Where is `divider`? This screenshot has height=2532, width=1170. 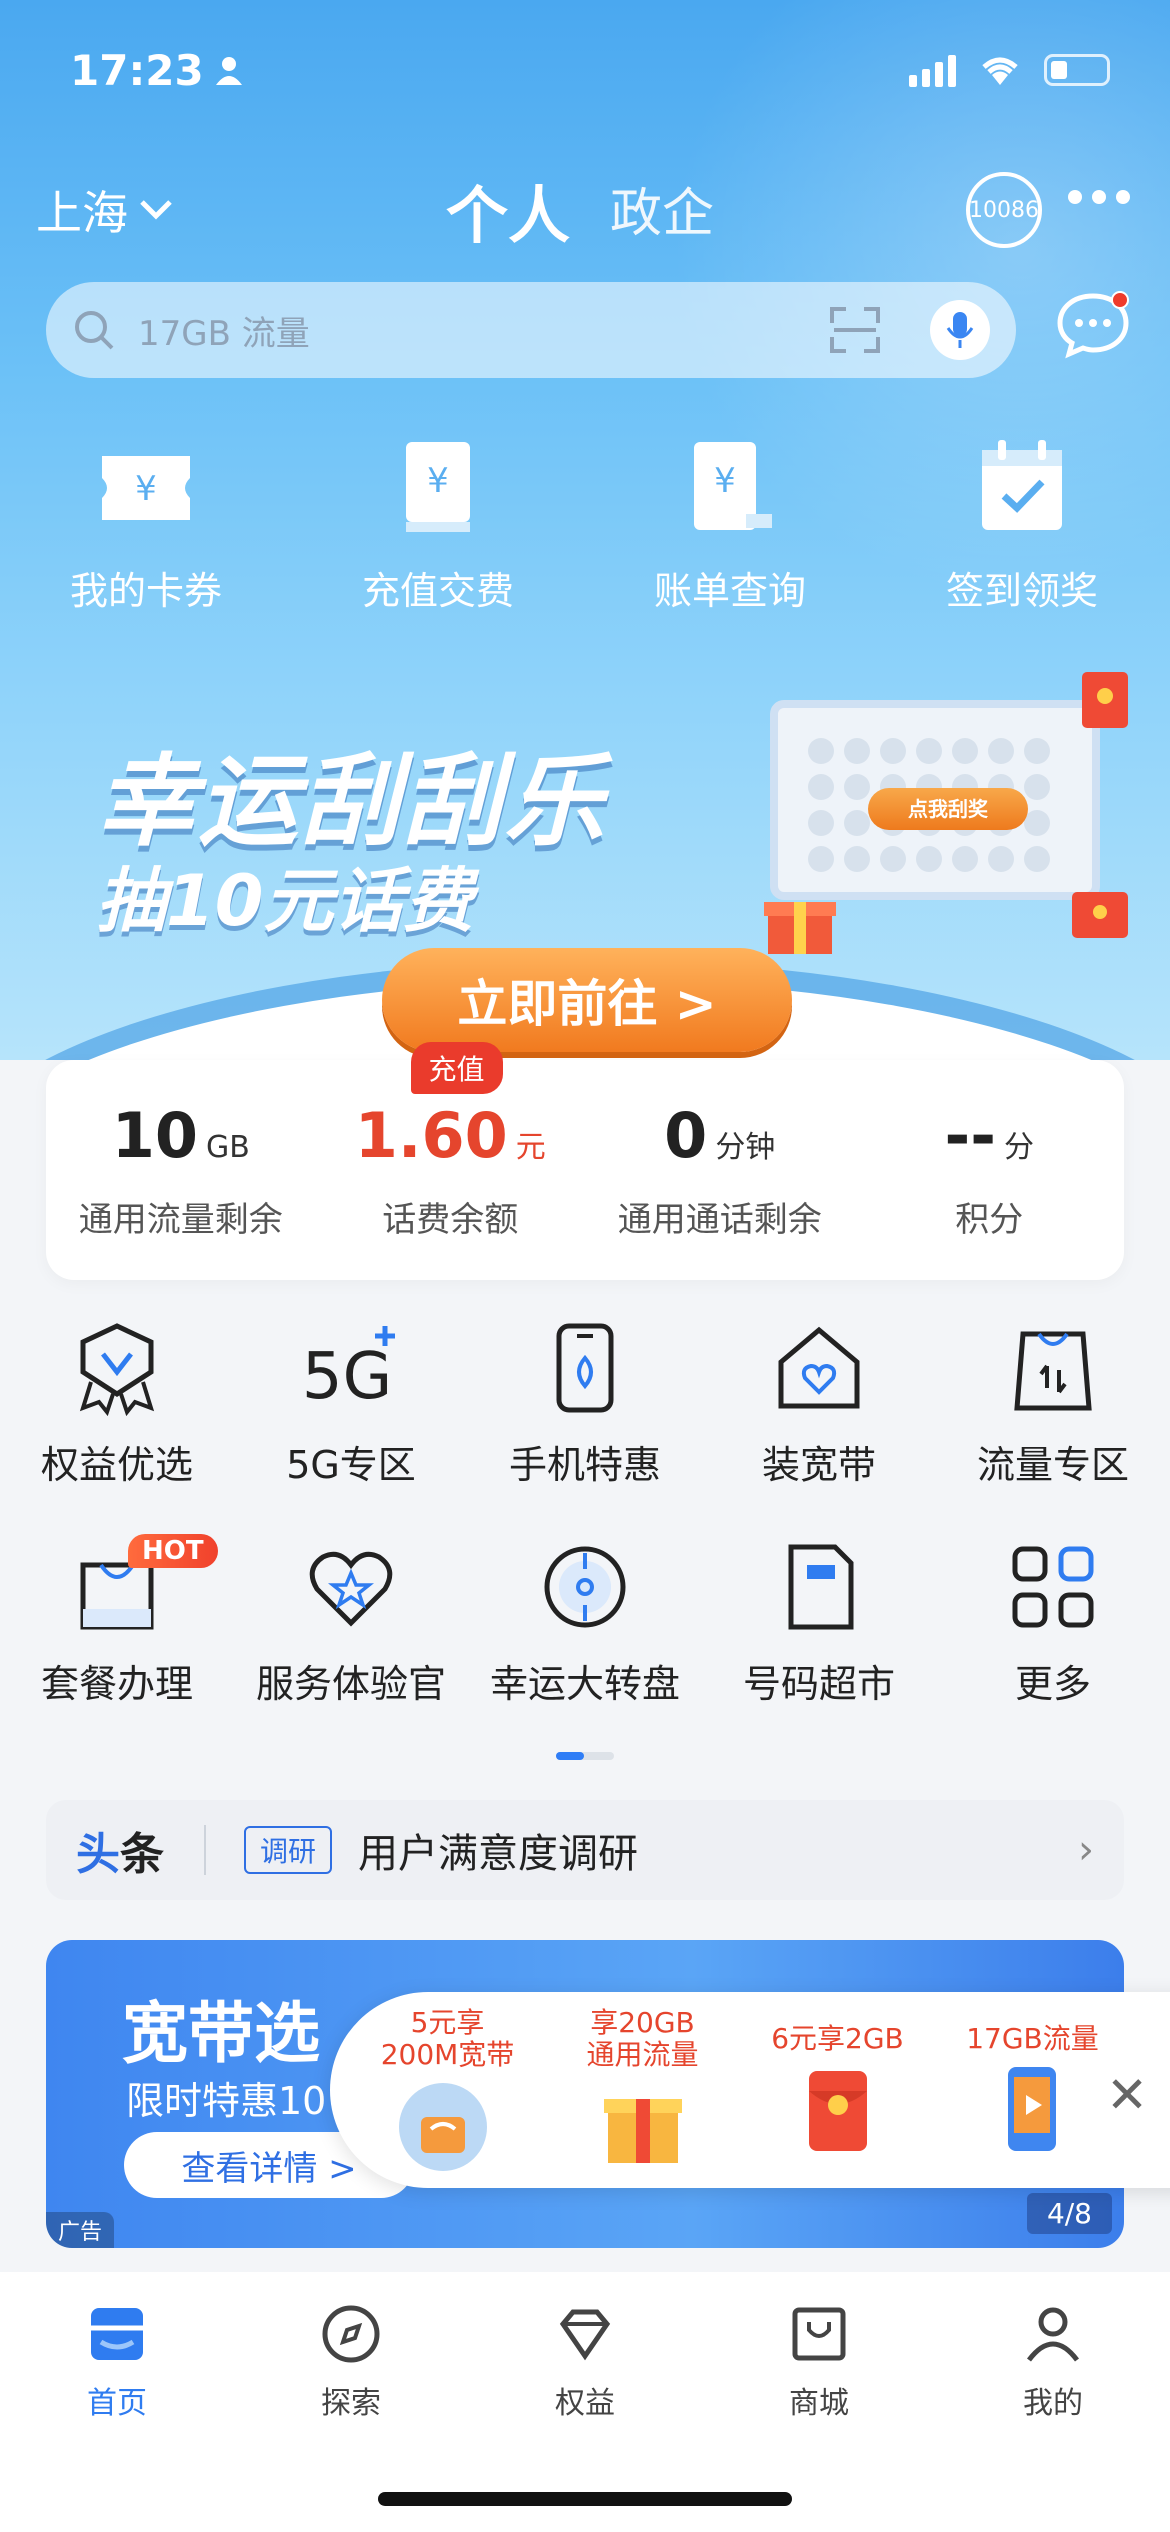 divider is located at coordinates (205, 1850).